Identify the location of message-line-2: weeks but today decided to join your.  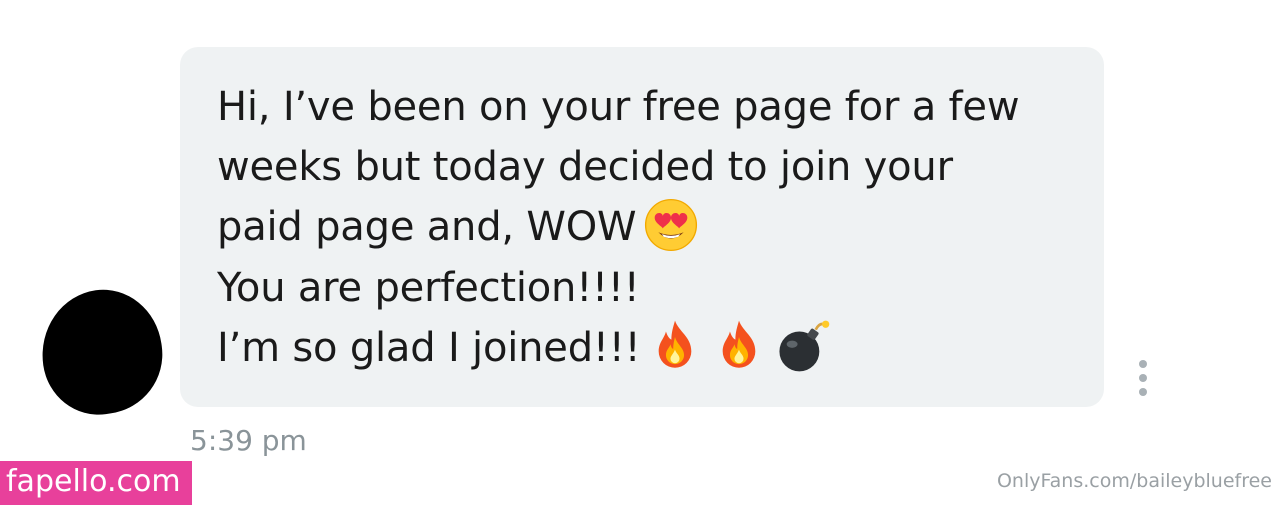
(585, 167).